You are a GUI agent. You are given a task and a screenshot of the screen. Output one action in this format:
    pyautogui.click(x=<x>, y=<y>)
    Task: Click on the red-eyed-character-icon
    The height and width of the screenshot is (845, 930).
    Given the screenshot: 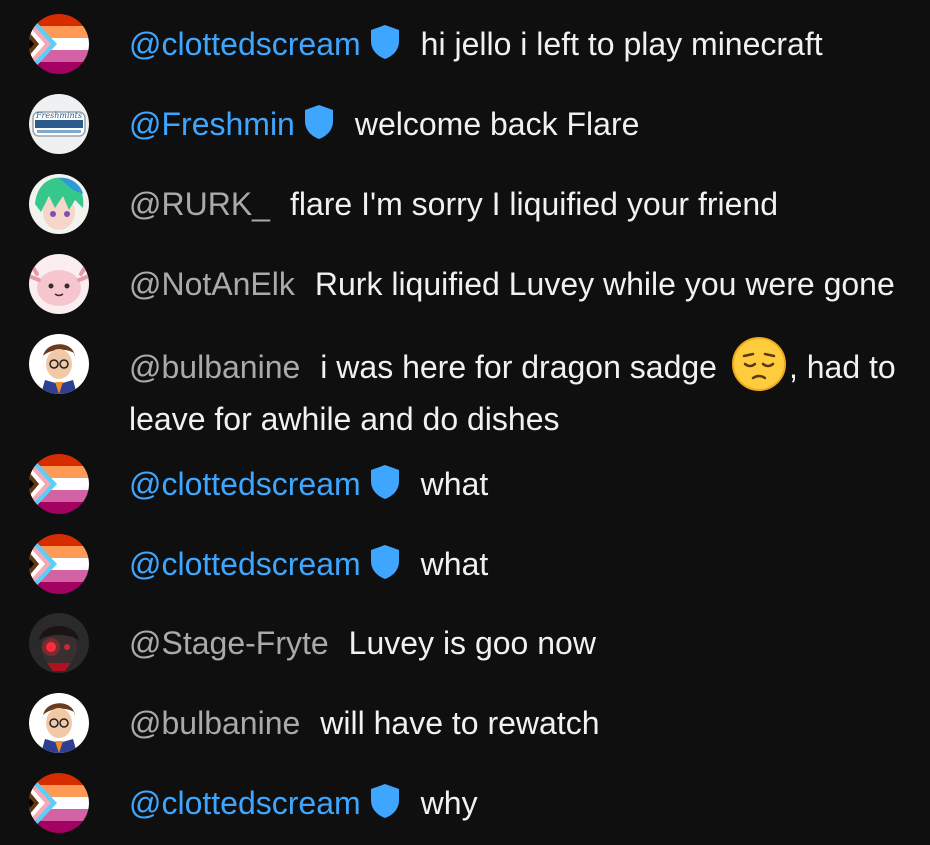 What is the action you would take?
    pyautogui.click(x=59, y=643)
    